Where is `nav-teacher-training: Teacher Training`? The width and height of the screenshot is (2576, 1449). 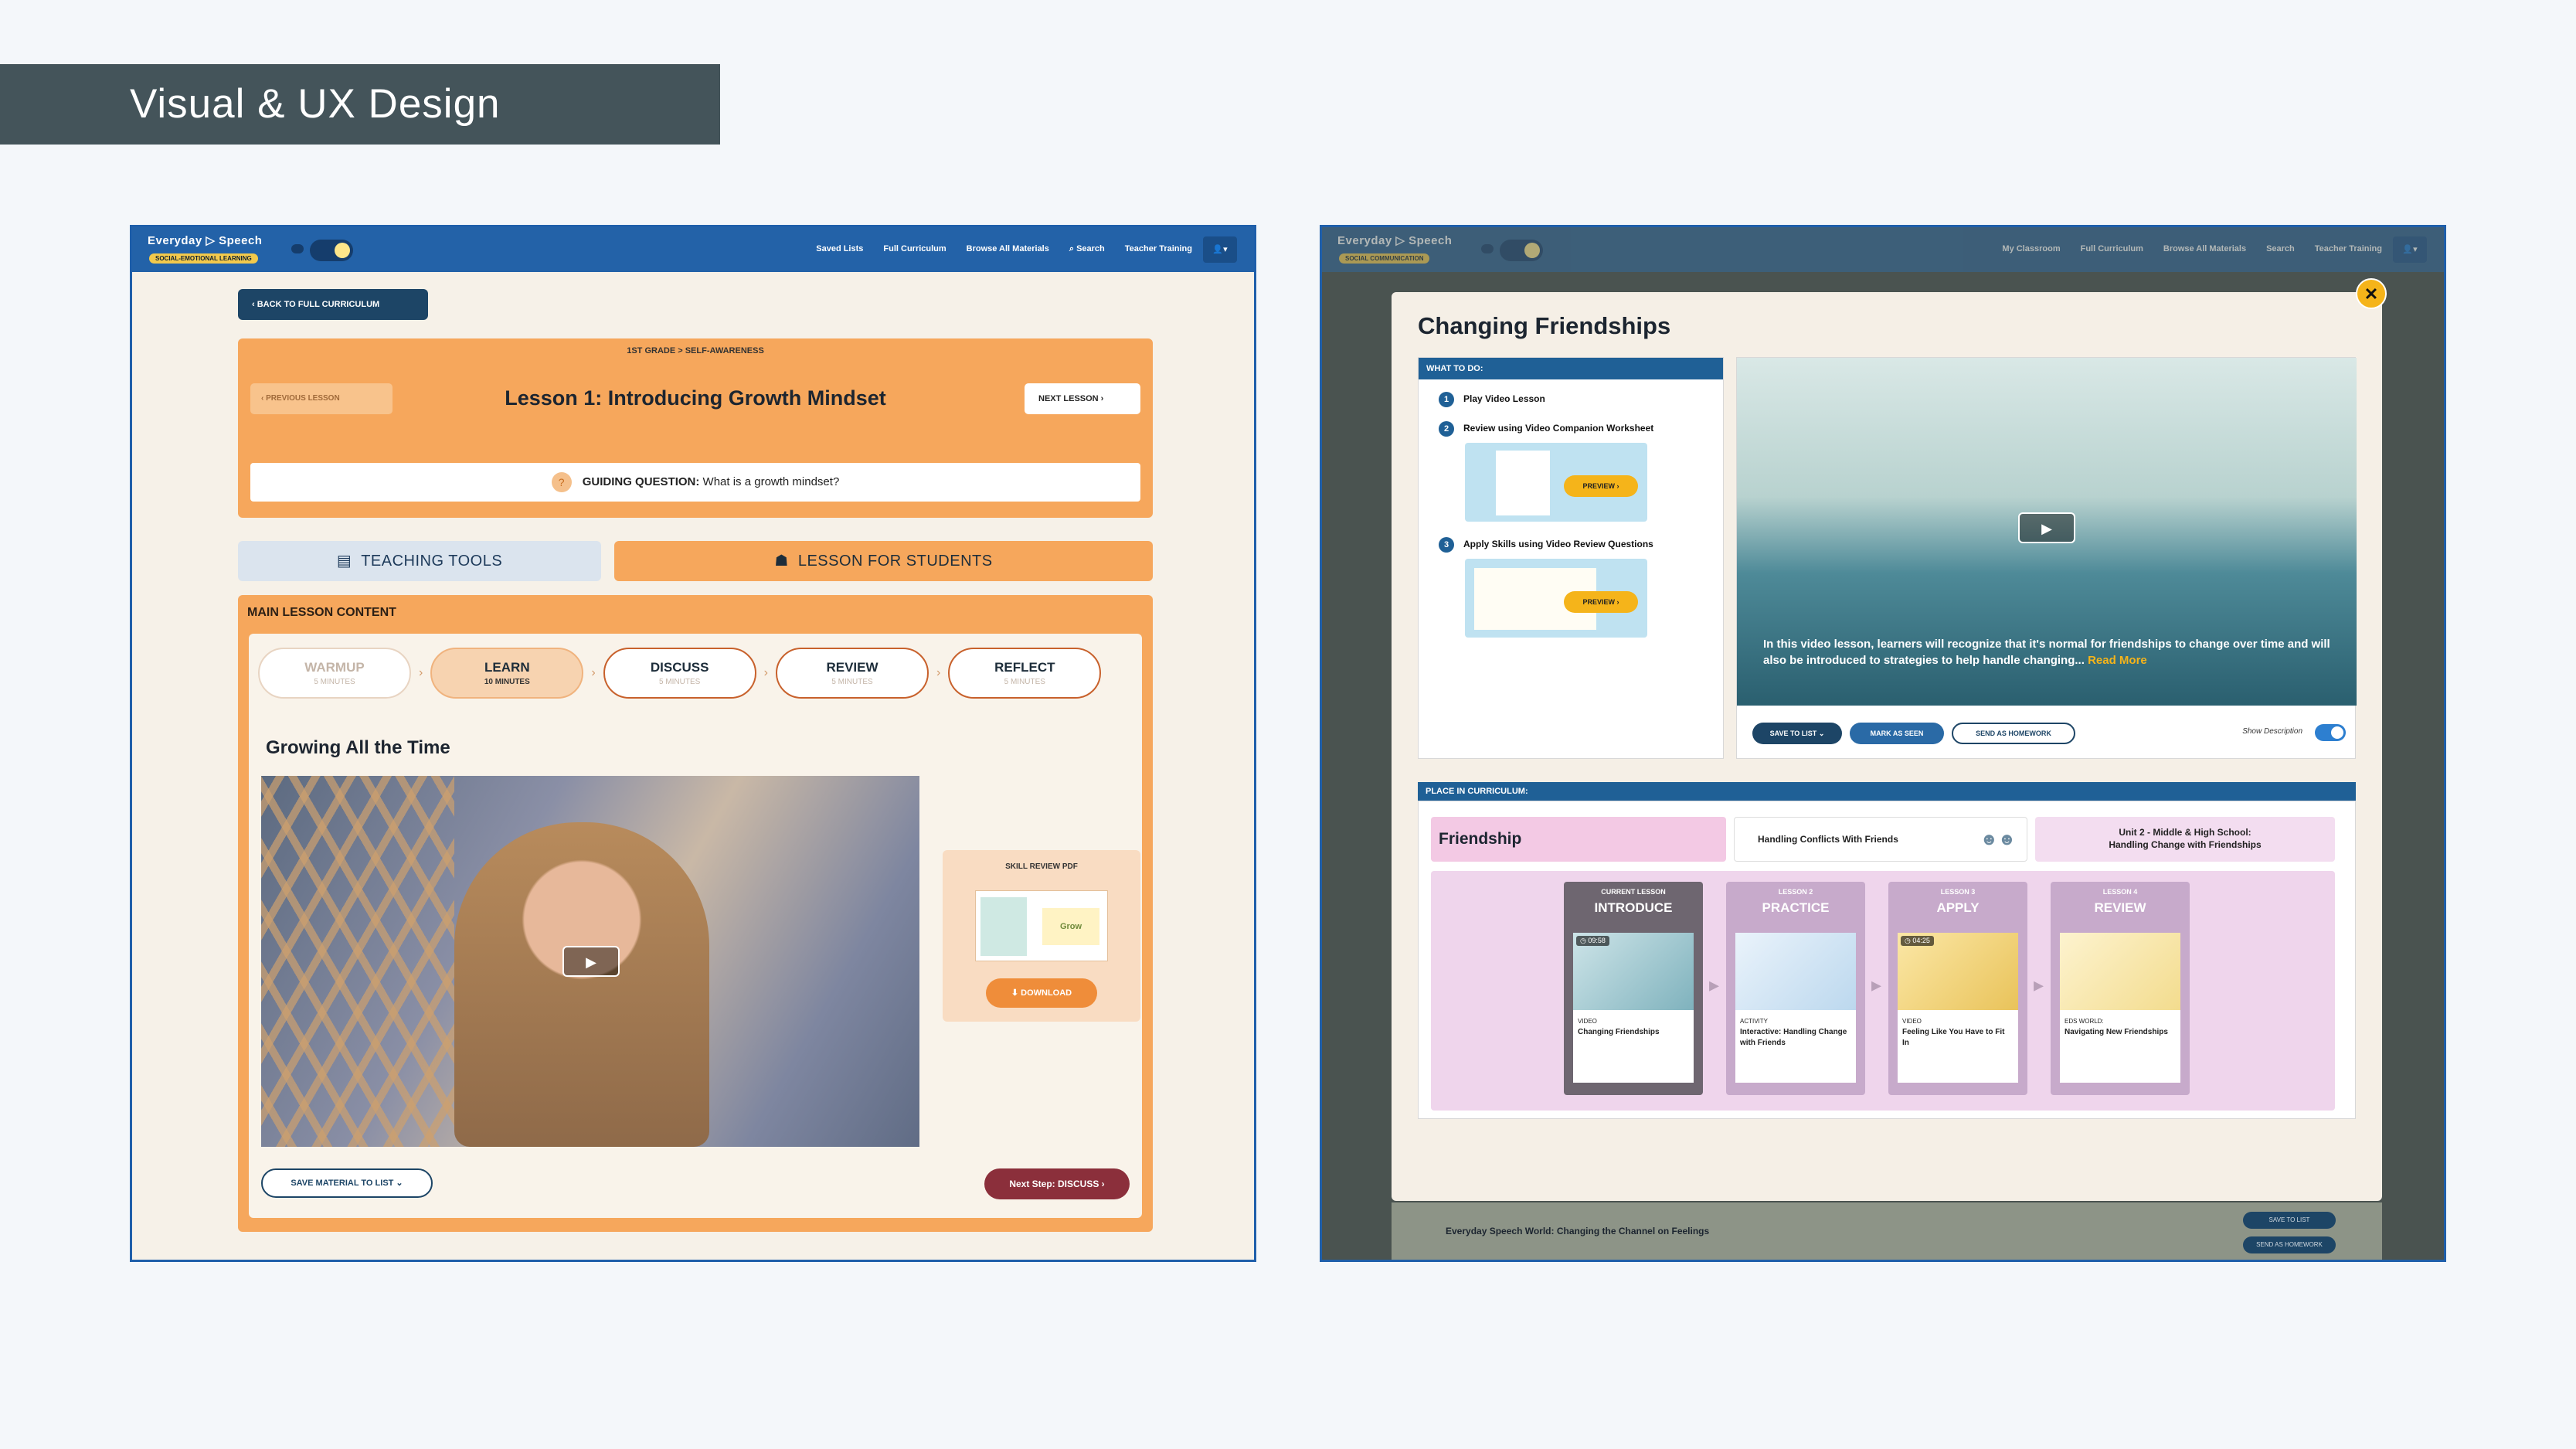 nav-teacher-training: Teacher Training is located at coordinates (1158, 249).